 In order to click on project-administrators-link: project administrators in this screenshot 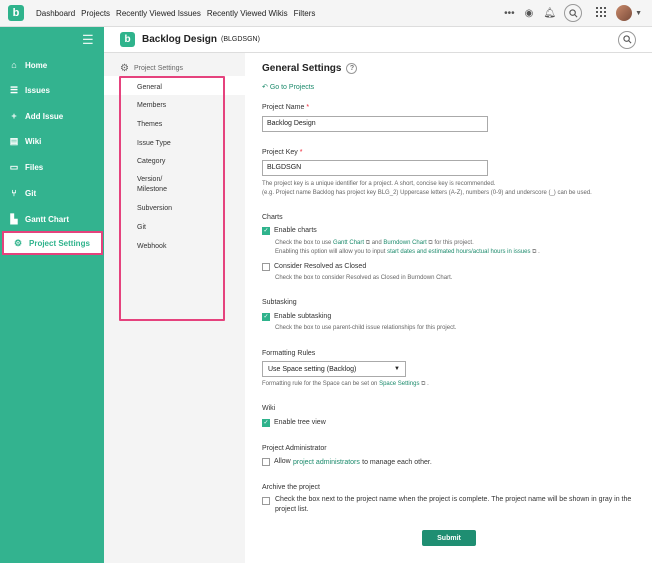, I will do `click(326, 462)`.